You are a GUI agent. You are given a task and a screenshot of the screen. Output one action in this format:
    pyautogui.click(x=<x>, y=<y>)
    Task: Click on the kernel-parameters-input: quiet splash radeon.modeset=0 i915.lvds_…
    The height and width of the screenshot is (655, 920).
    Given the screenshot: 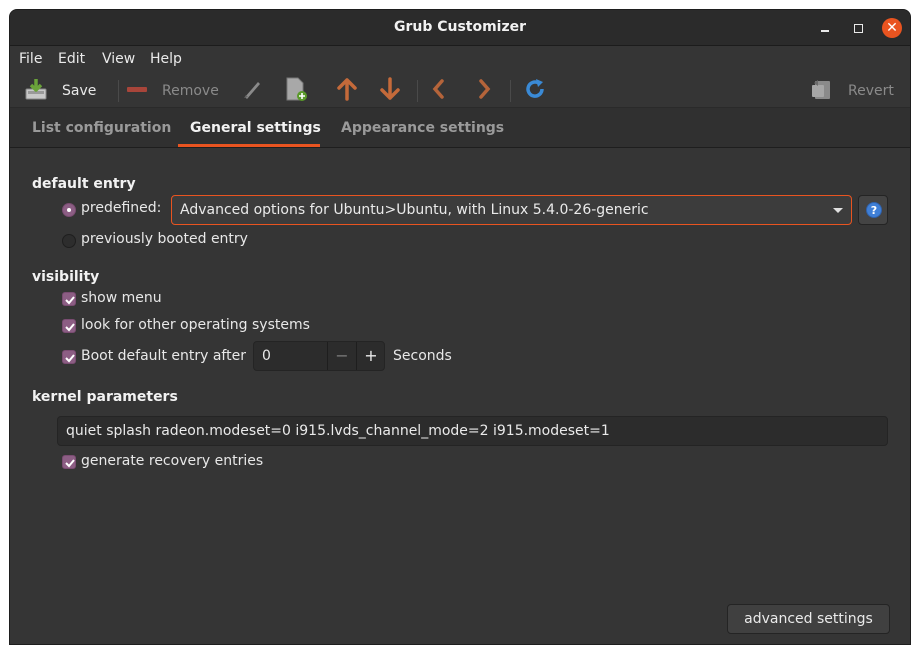 What is the action you would take?
    pyautogui.click(x=472, y=431)
    